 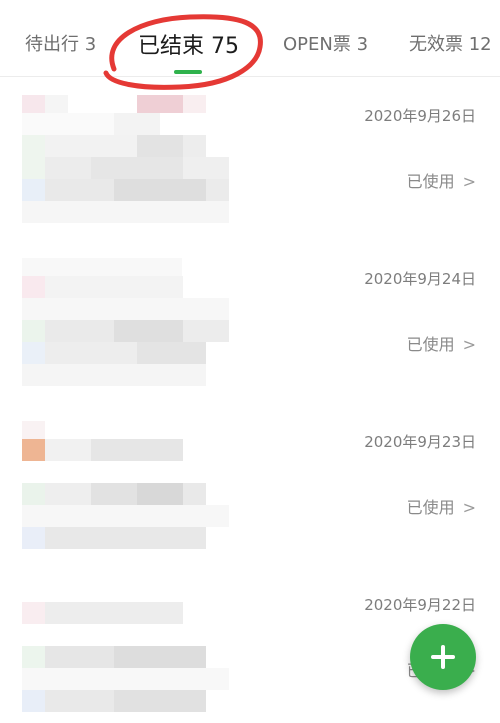 I want to click on tab-open-tickets: OPEN票 3, so click(x=325, y=43).